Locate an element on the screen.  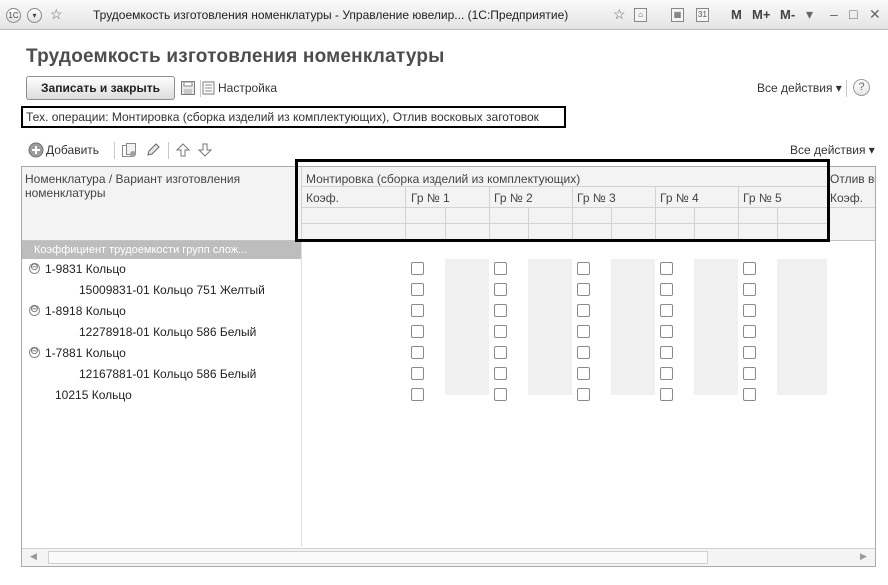
row-label: 1-8918 Кольцо is located at coordinates (85, 311).